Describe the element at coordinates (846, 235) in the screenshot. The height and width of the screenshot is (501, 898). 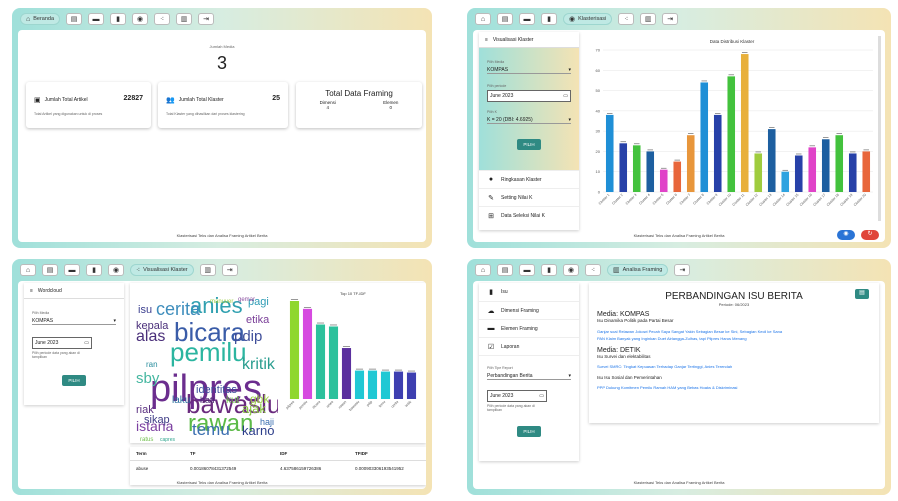
I see `cluster-fab-button: ◉` at that location.